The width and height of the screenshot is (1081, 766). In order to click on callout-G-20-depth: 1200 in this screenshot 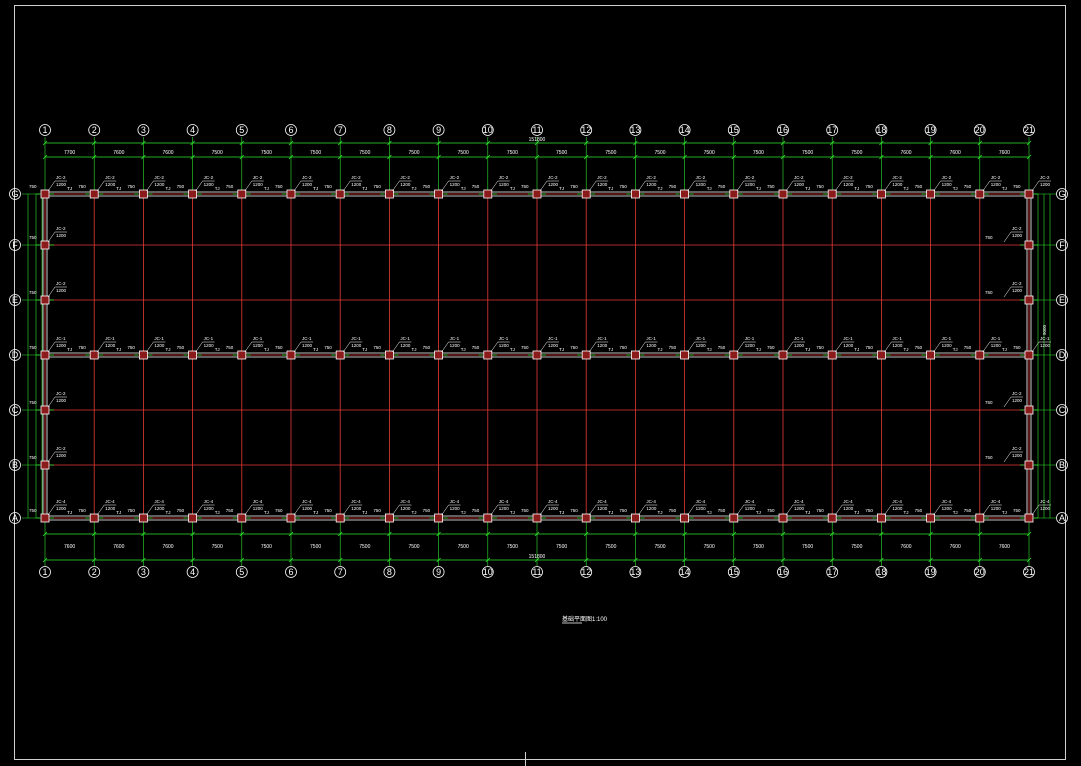, I will do `click(996, 184)`.